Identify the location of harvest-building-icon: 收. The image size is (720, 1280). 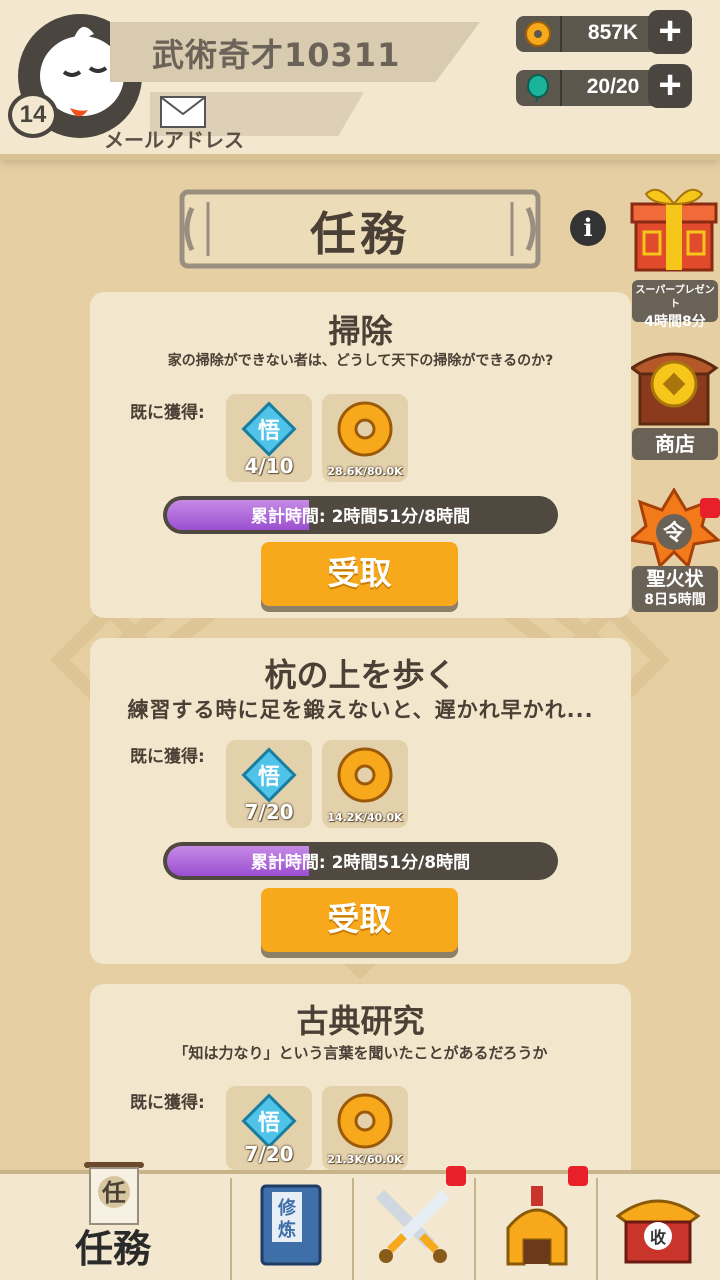
(658, 1231).